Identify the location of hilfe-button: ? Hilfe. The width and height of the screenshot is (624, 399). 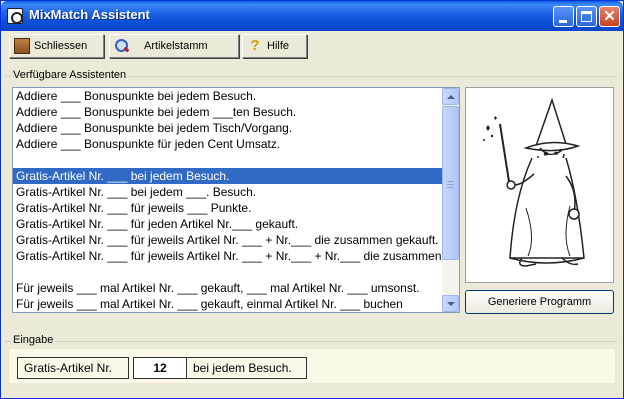
(274, 46).